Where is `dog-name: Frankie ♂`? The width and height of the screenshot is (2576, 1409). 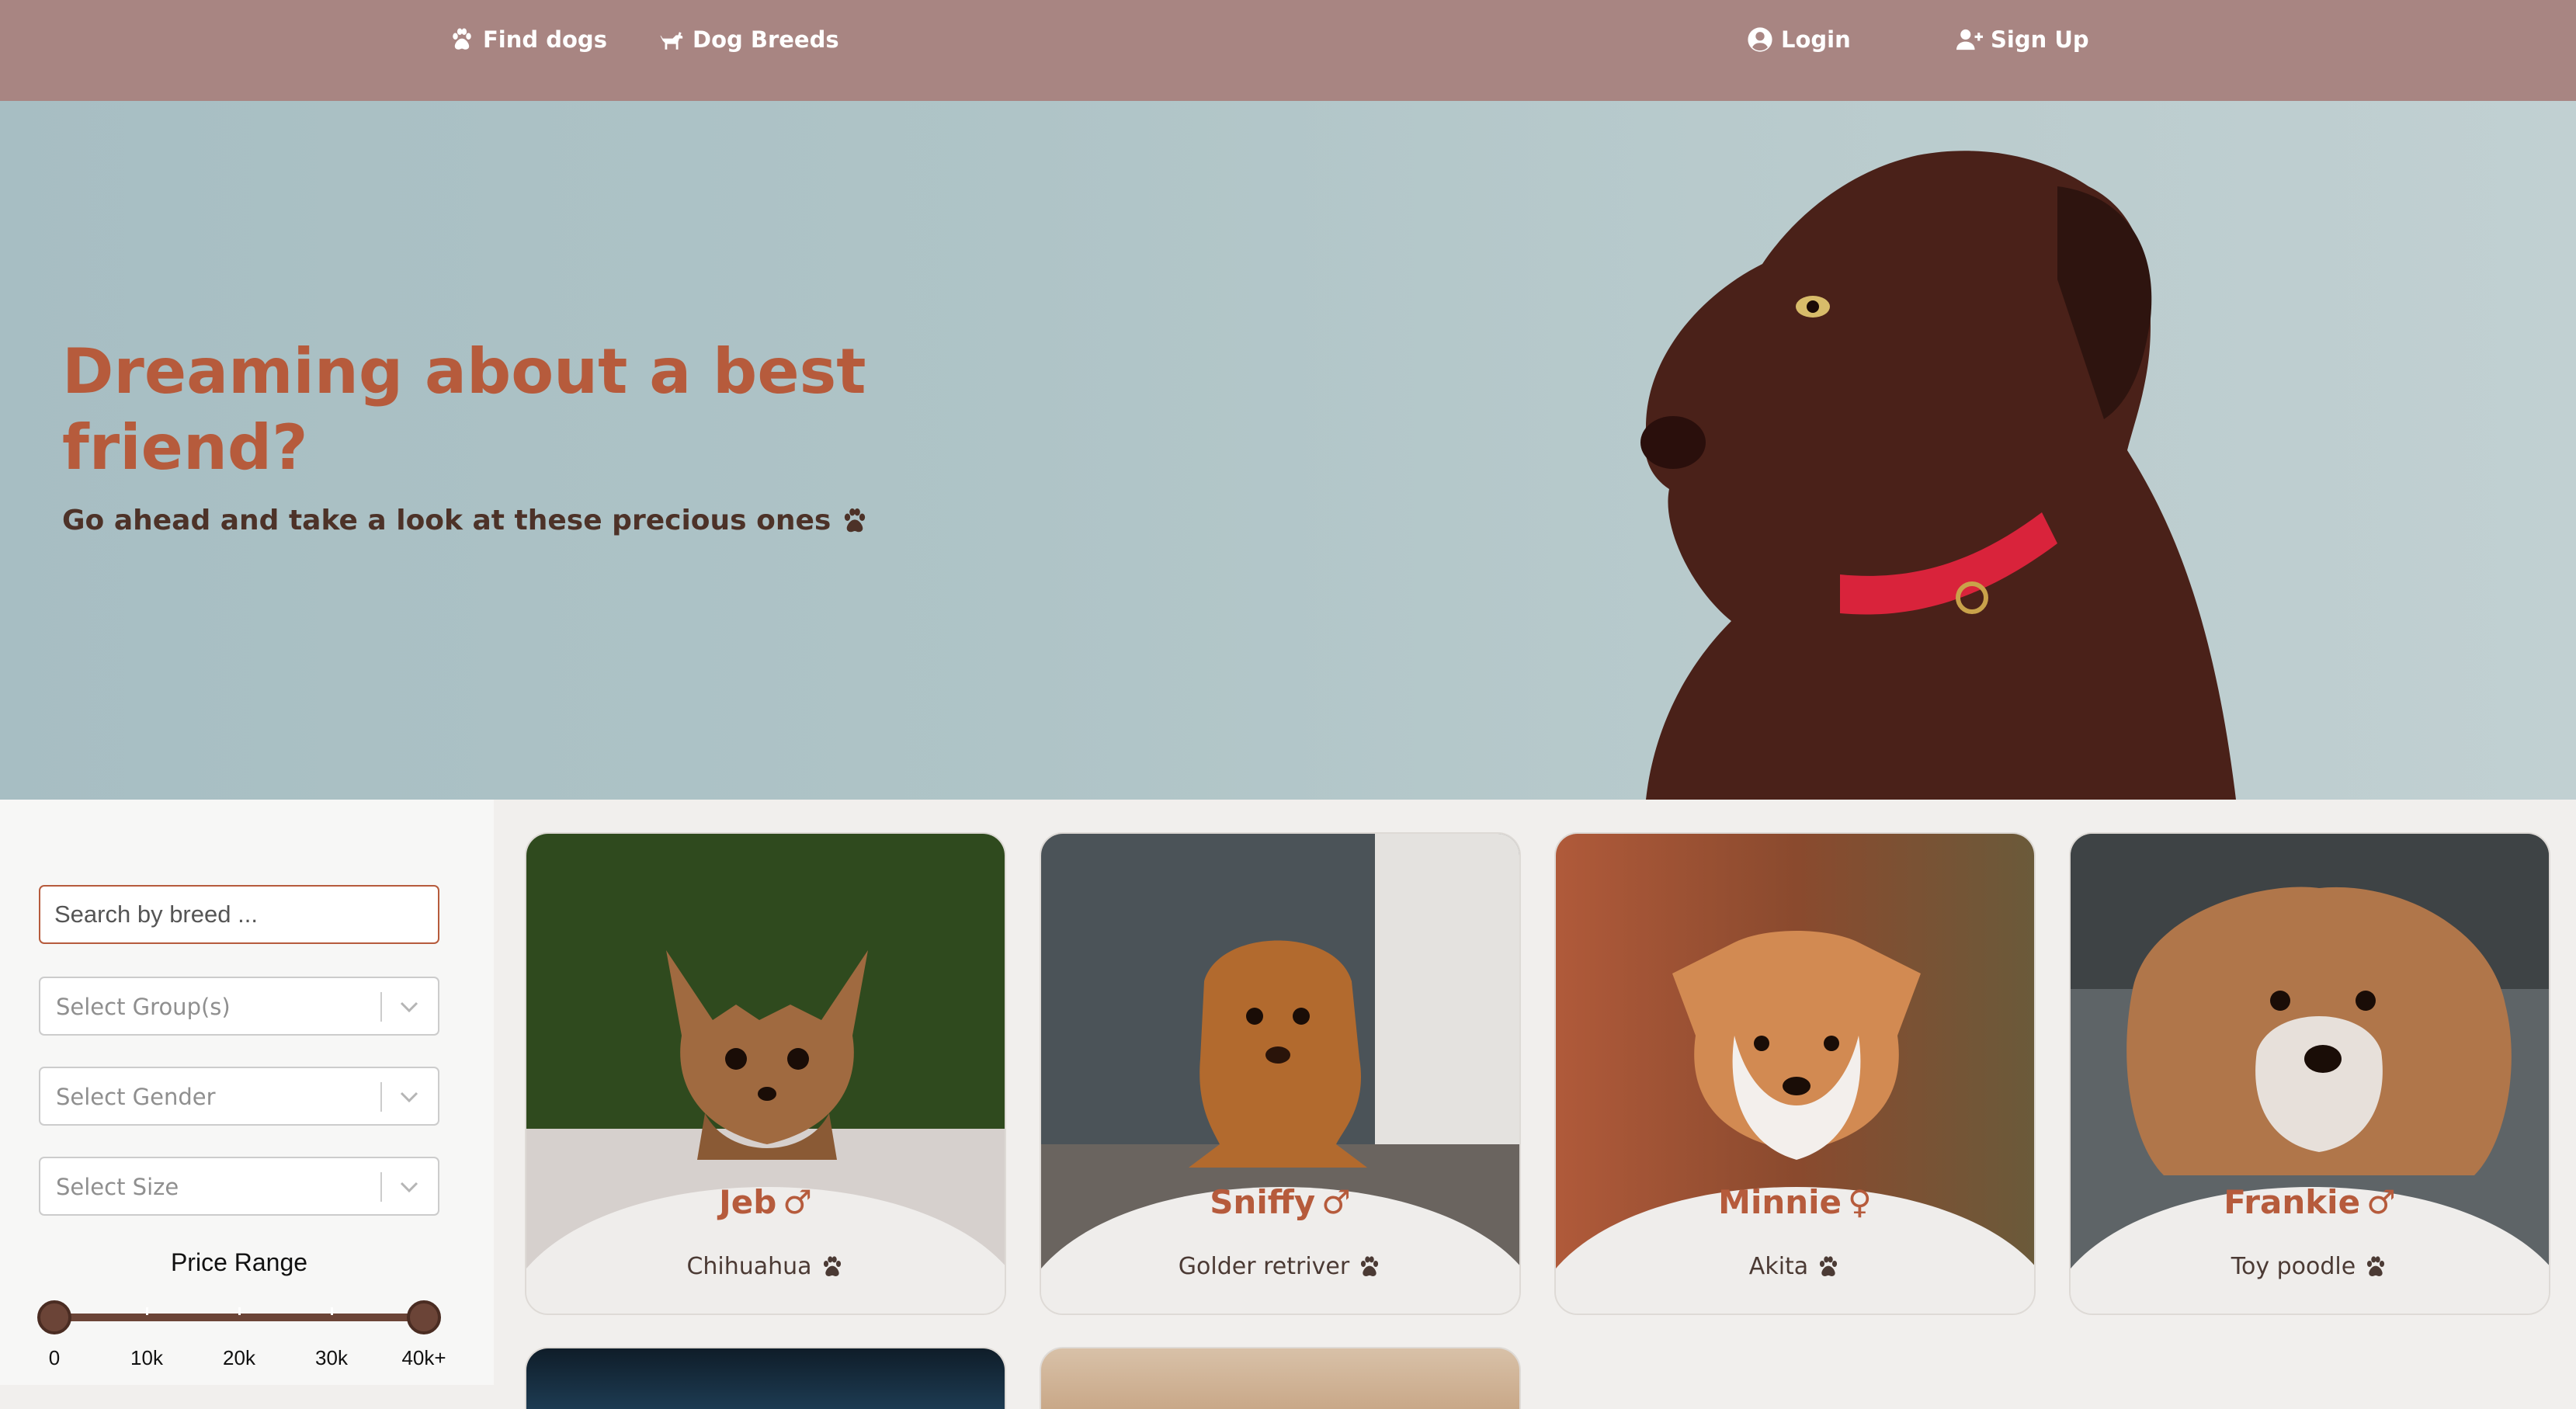
dog-name: Frankie ♂ is located at coordinates (2310, 1202).